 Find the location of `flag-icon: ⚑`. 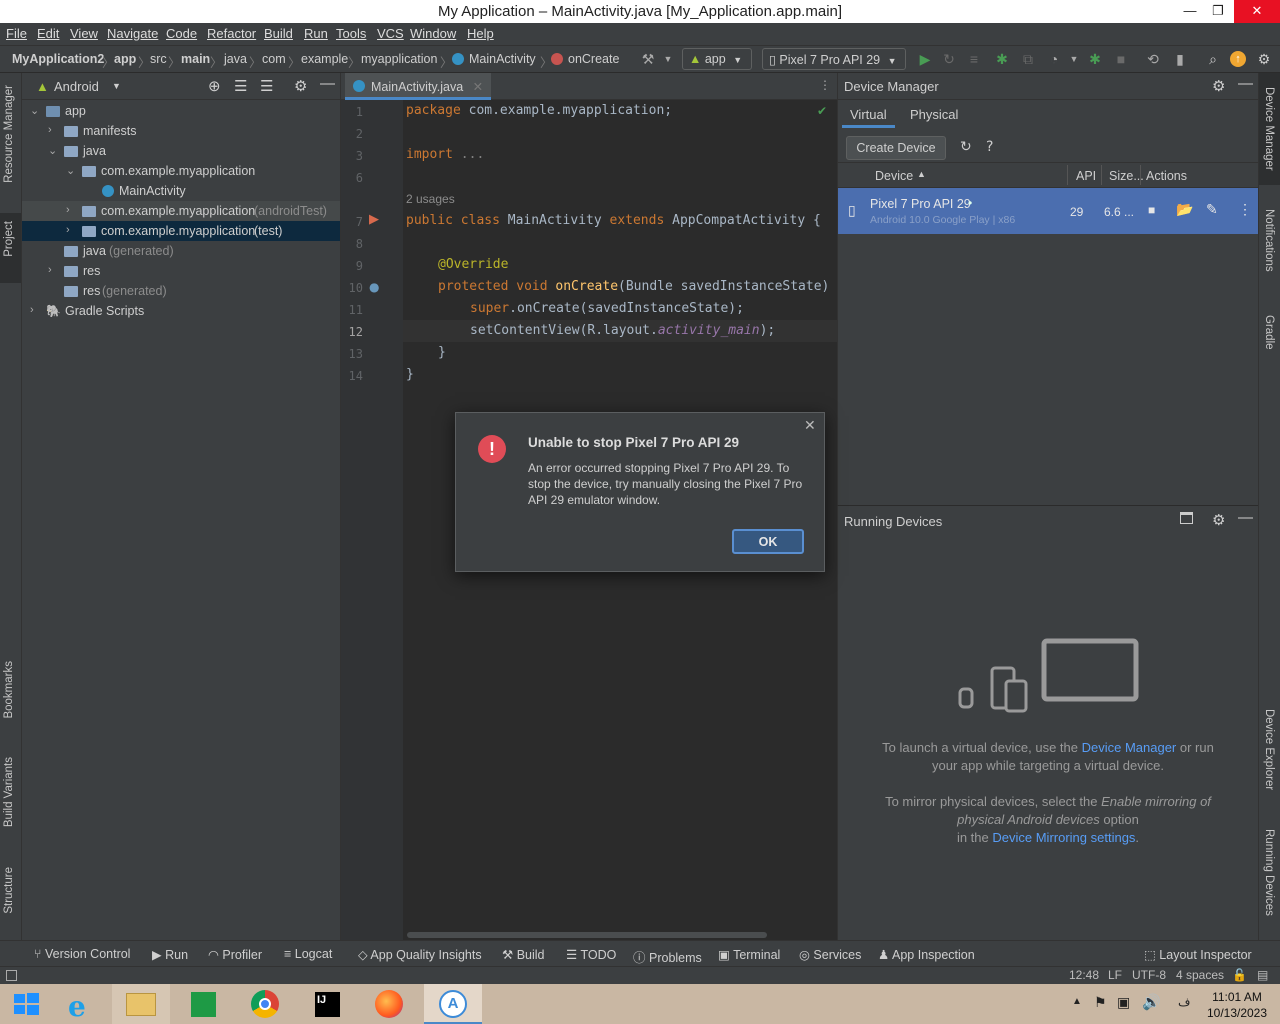

flag-icon: ⚑ is located at coordinates (1100, 1002).